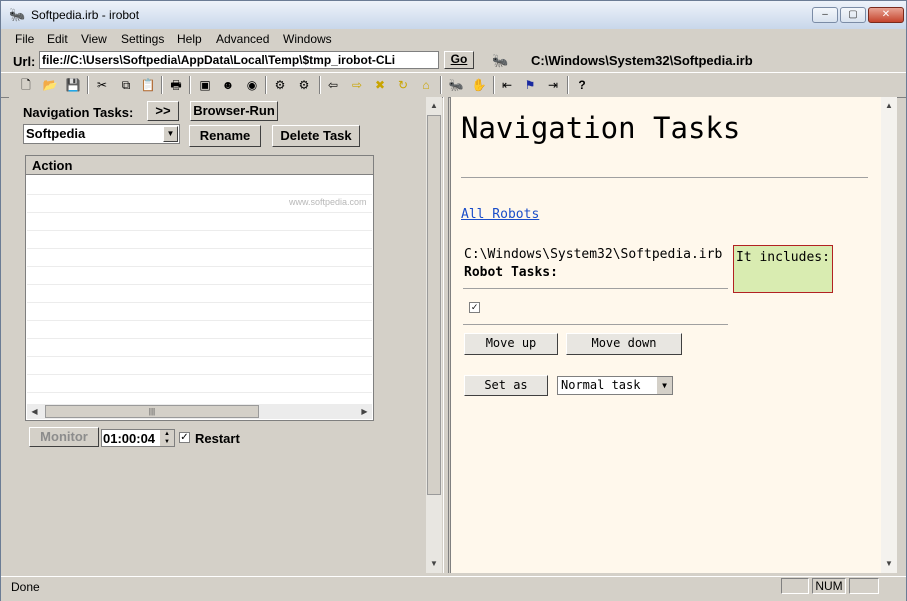 The width and height of the screenshot is (907, 601). What do you see at coordinates (228, 85) in the screenshot?
I see `robot-view-icon: ☻` at bounding box center [228, 85].